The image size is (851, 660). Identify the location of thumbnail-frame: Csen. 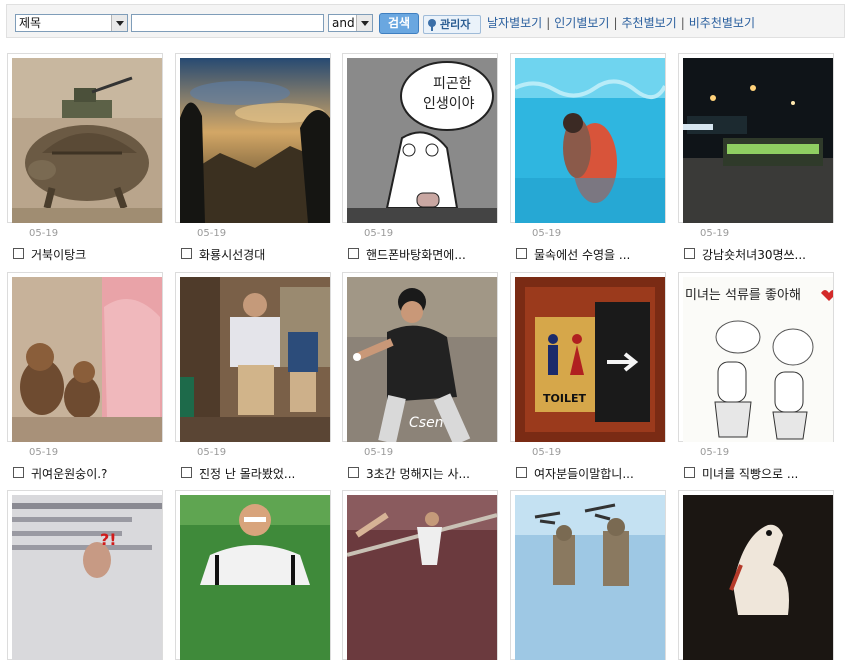
(420, 357).